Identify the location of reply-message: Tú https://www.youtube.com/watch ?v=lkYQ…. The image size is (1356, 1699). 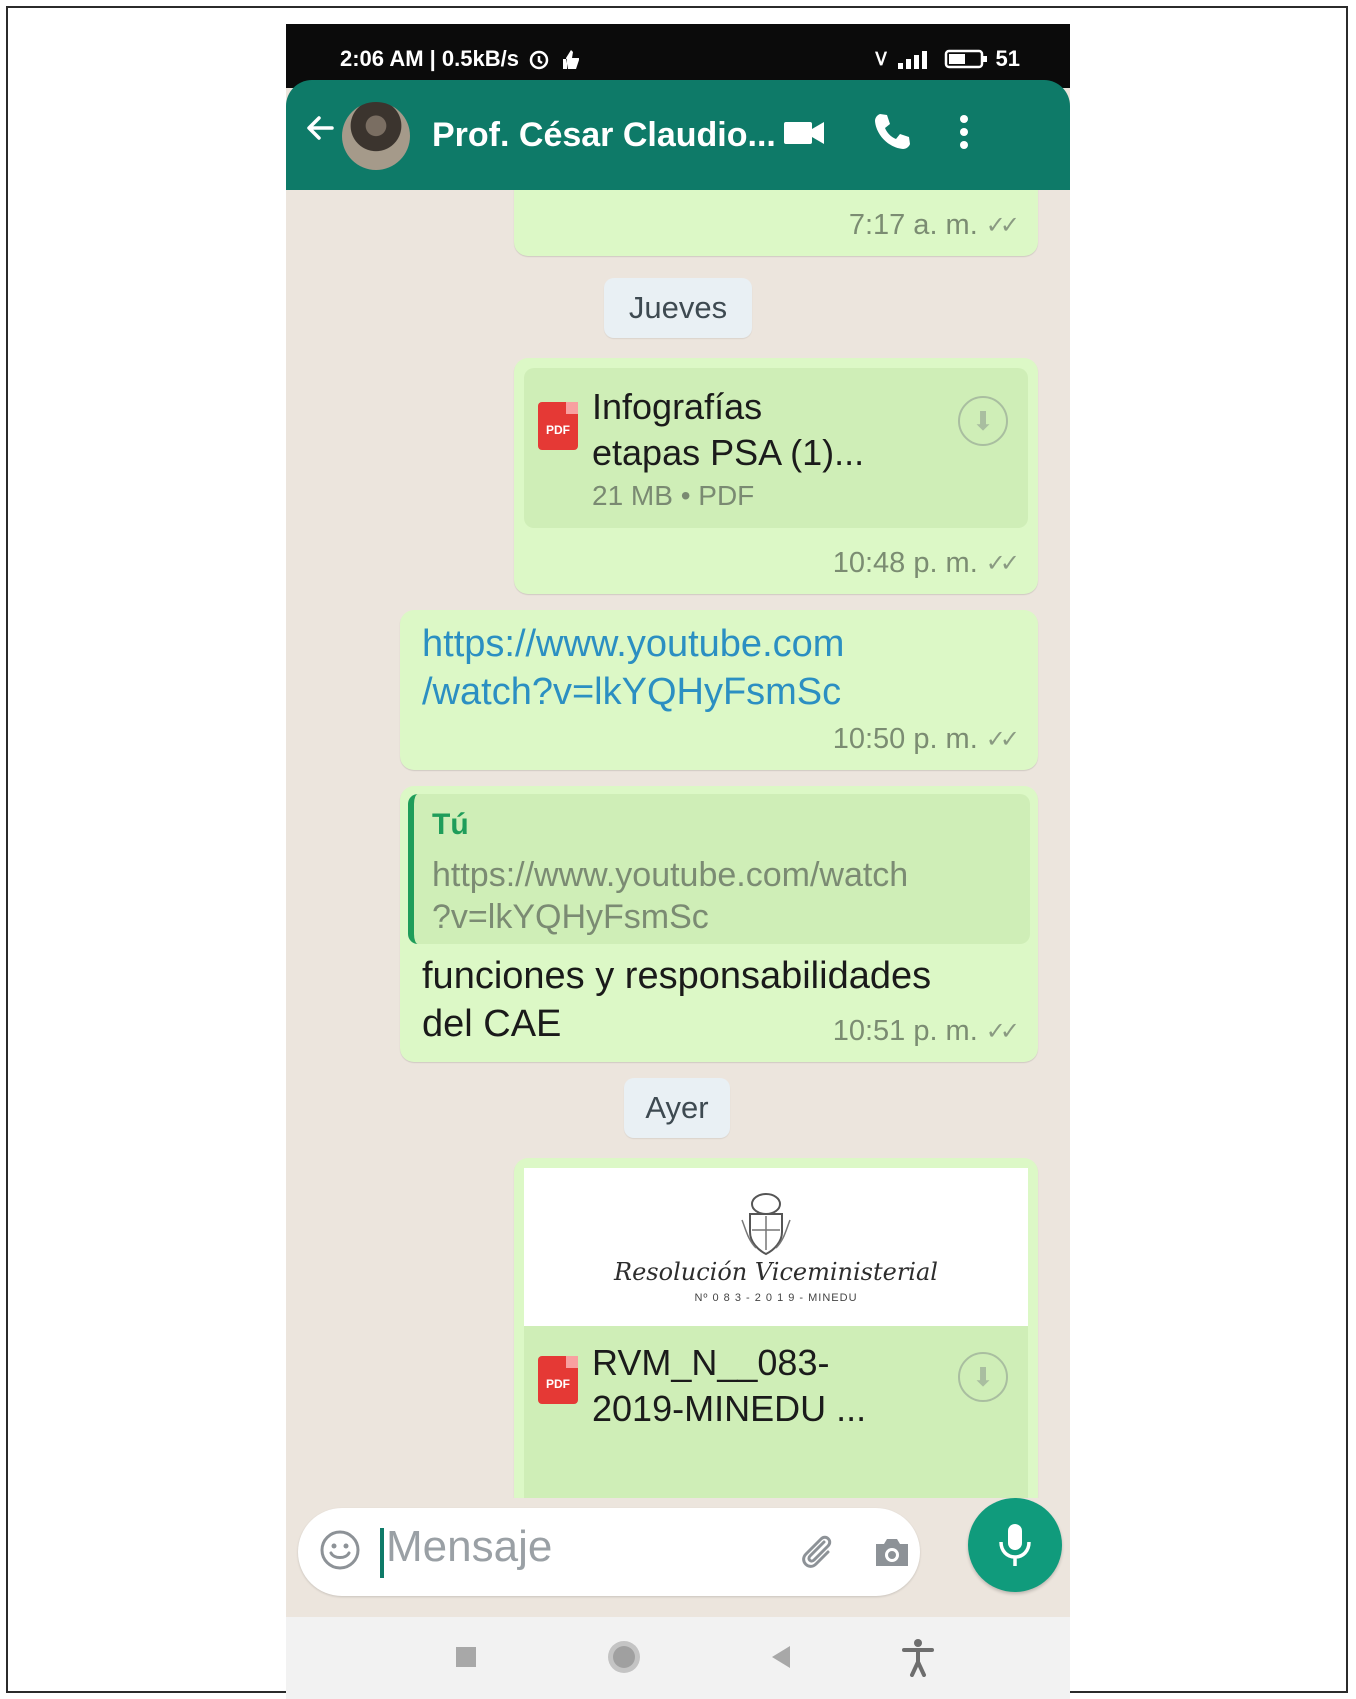
(719, 924).